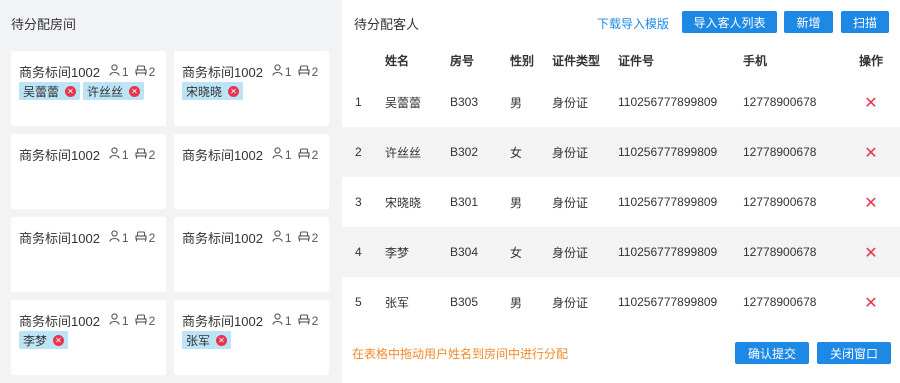 The height and width of the screenshot is (383, 900). What do you see at coordinates (585, 60) in the screenshot?
I see `col-header-id-type: 证件类型` at bounding box center [585, 60].